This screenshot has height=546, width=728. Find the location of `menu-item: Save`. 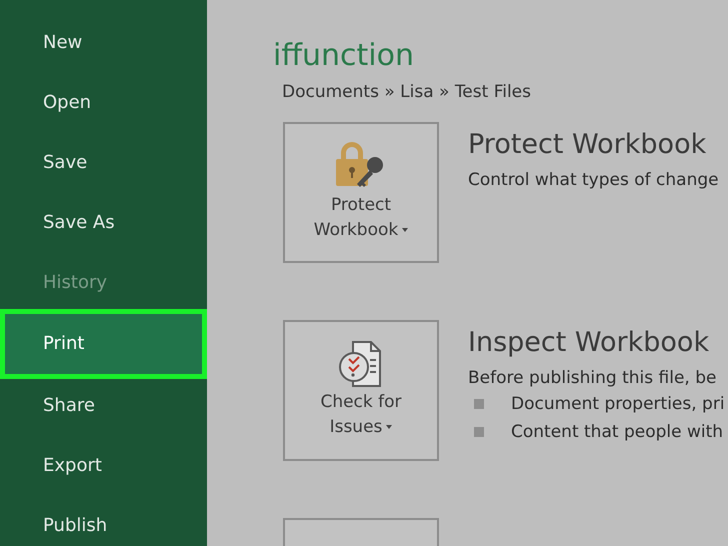

menu-item: Save is located at coordinates (103, 162).